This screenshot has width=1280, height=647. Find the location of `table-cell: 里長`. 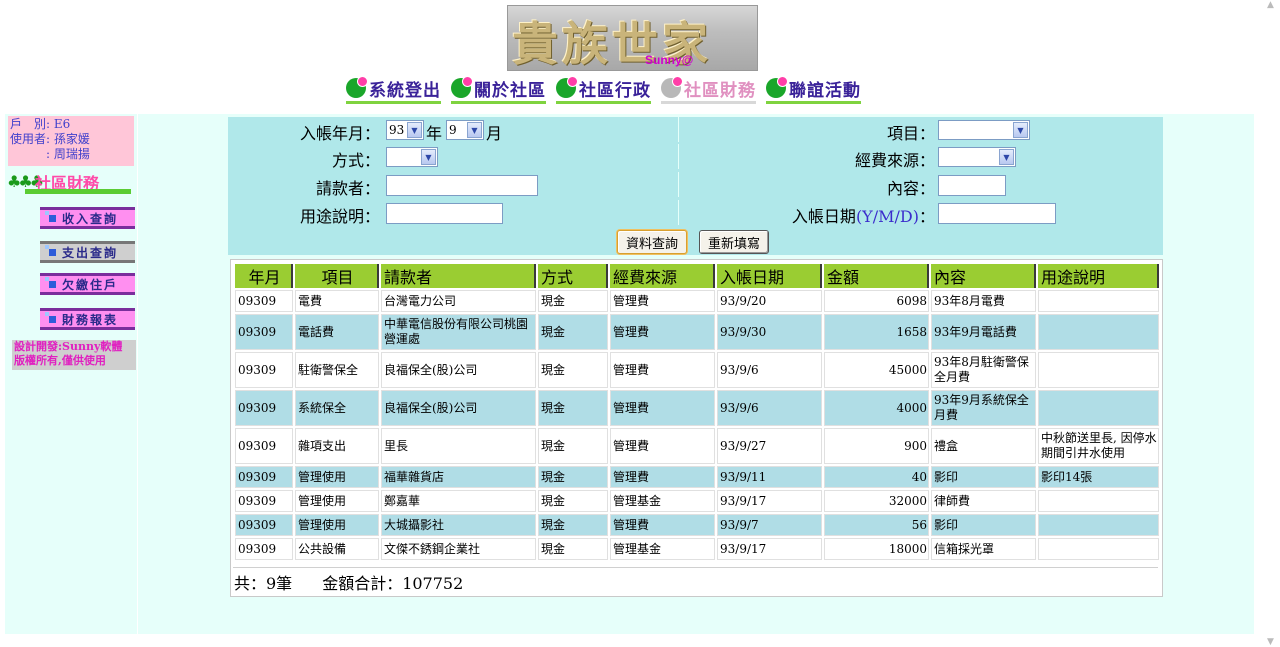

table-cell: 里長 is located at coordinates (458, 446).